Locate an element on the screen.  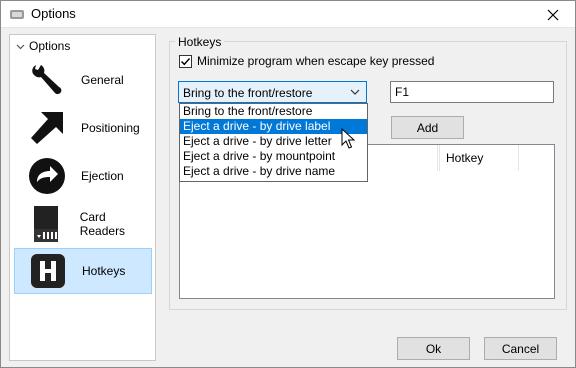
dropdown-option: Eject a drive - by drive letter is located at coordinates (273, 141).